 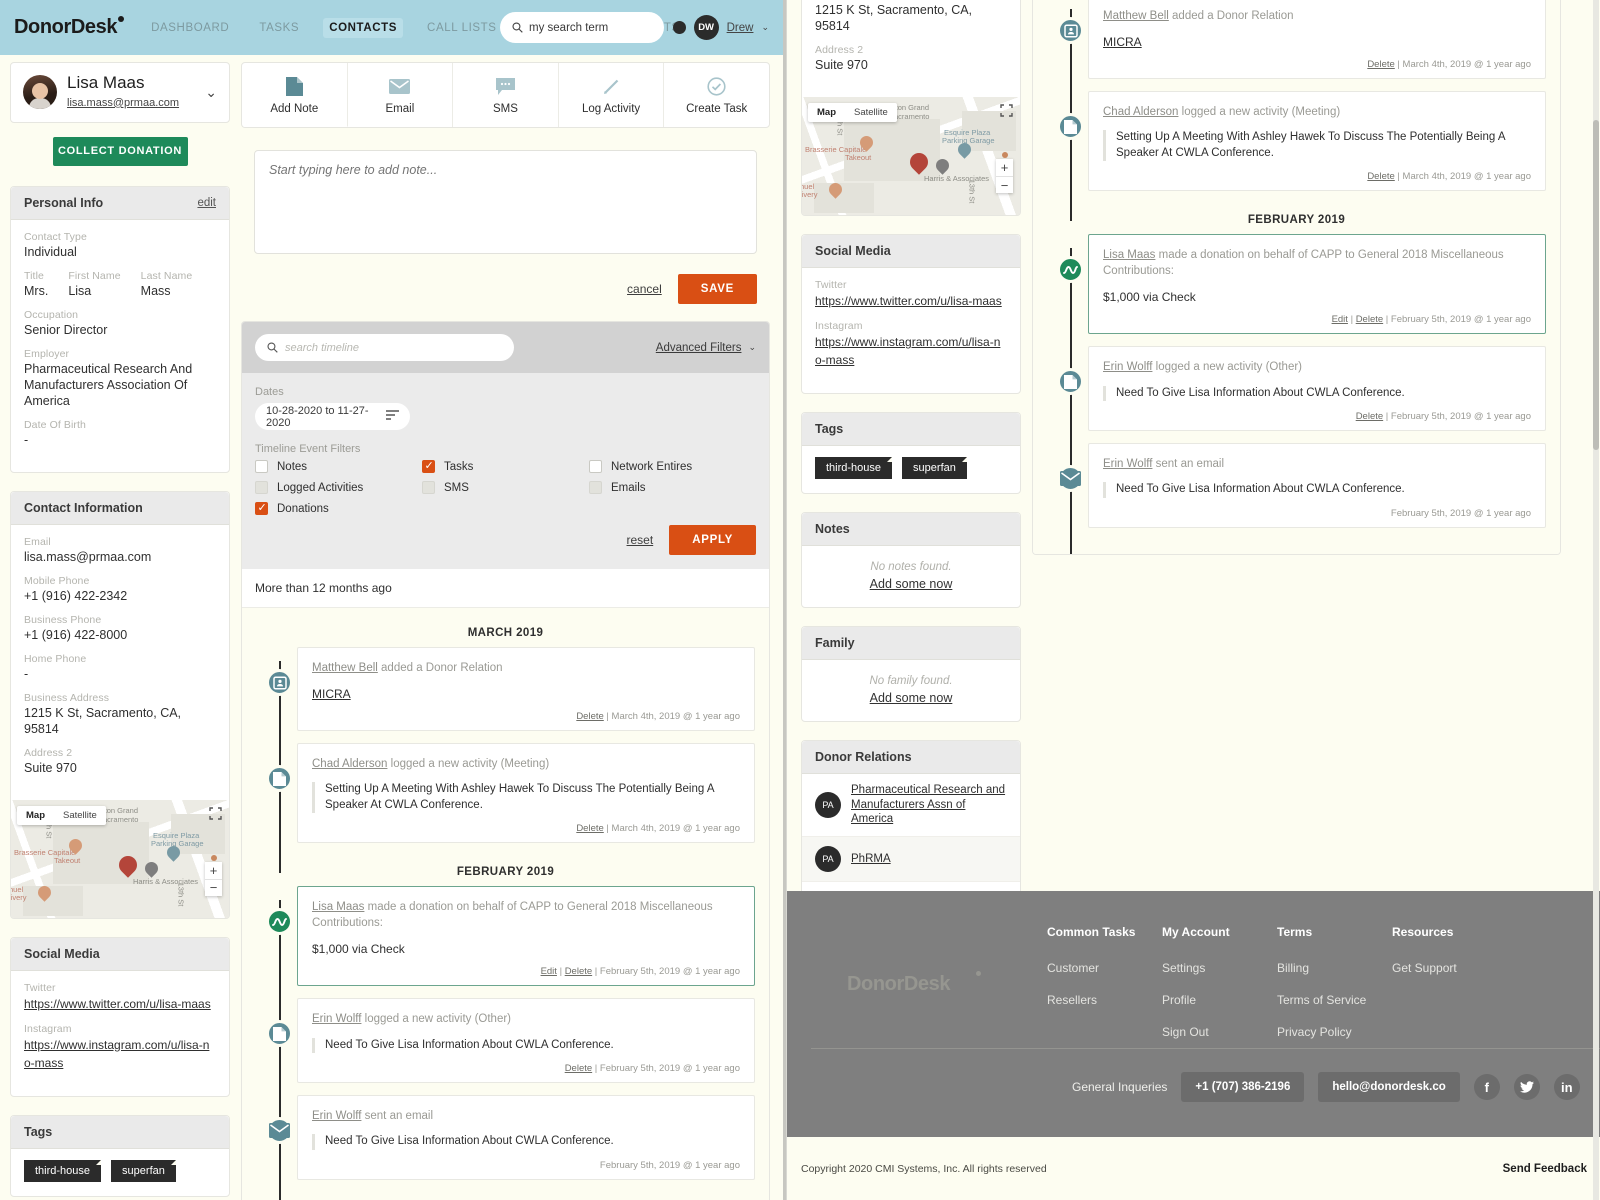 I want to click on footer-link: Billing, so click(x=1315, y=968).